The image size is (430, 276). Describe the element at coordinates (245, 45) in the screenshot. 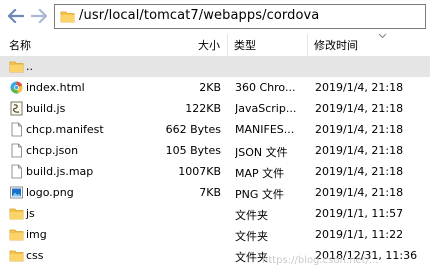

I see `column-type-header: 类型` at that location.